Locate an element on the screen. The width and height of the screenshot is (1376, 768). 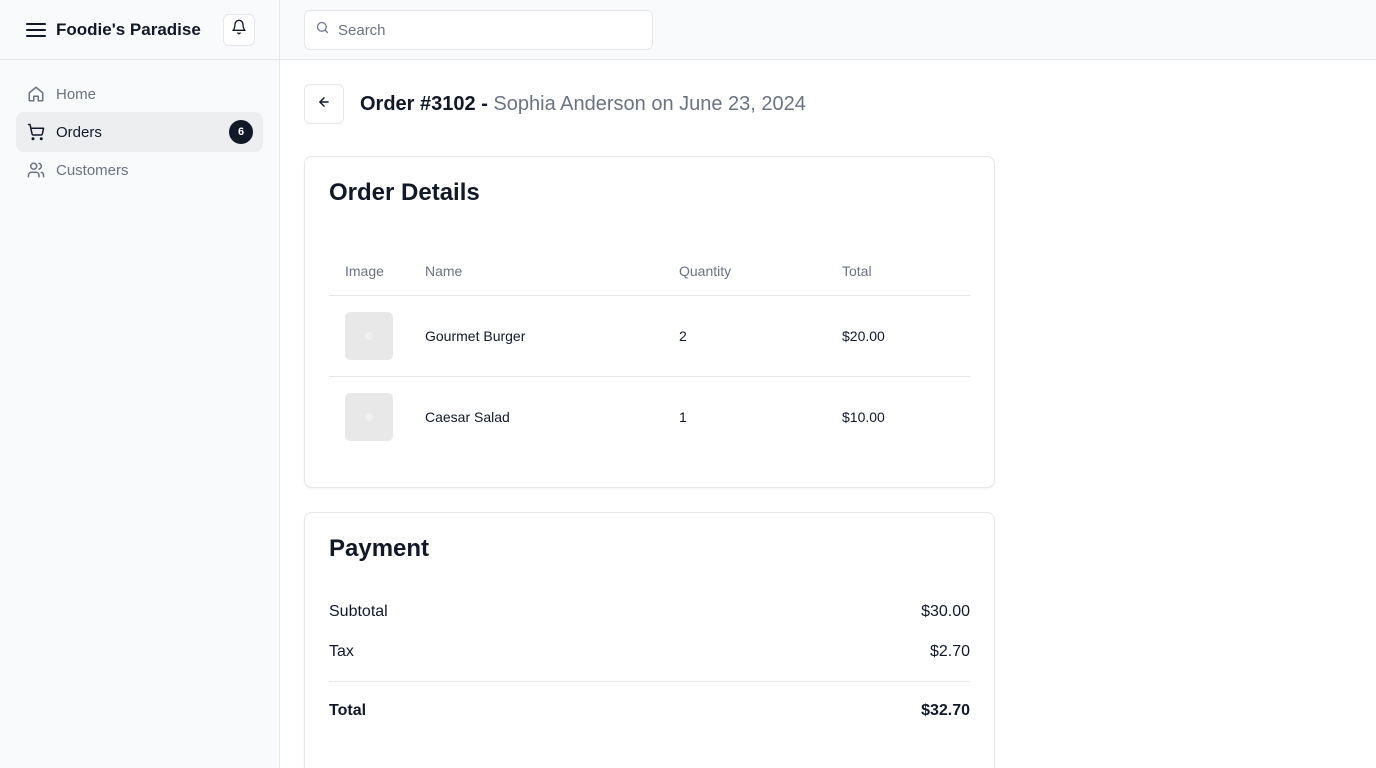
item-quantity: 1 is located at coordinates (683, 416).